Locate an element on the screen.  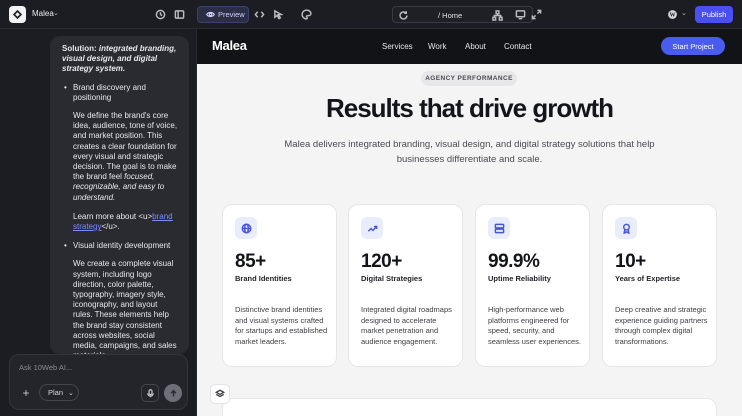
arrow-up-icon is located at coordinates (173, 392).